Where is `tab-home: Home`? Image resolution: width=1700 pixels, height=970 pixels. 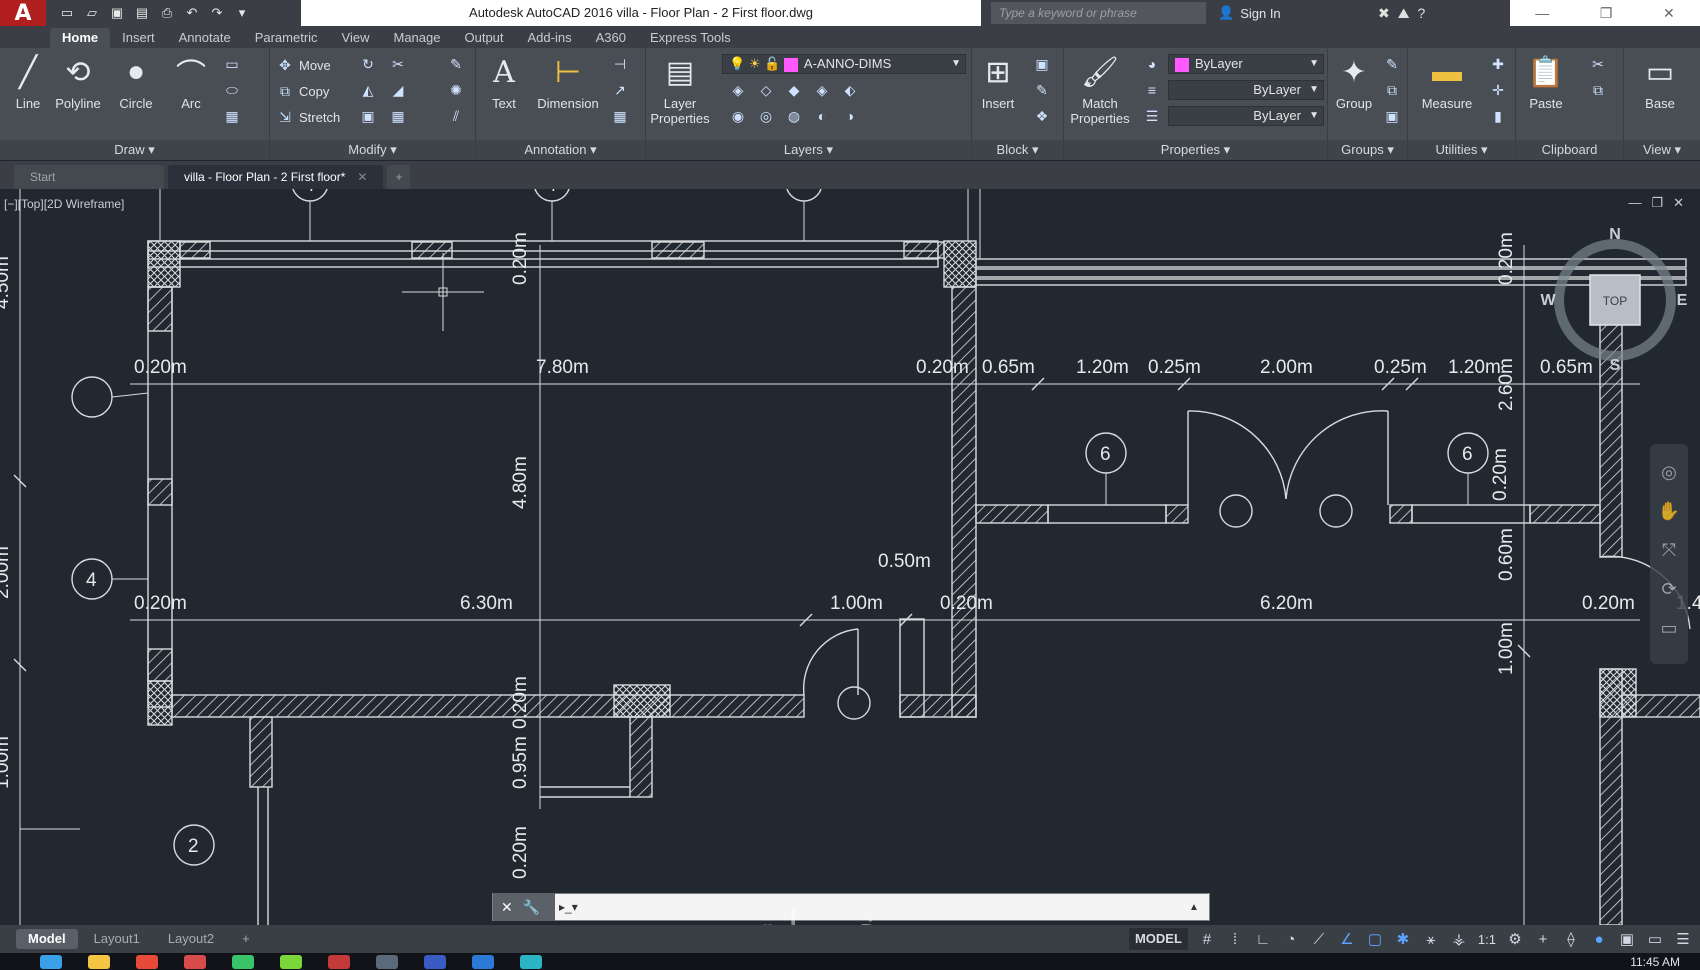 tab-home: Home is located at coordinates (80, 38).